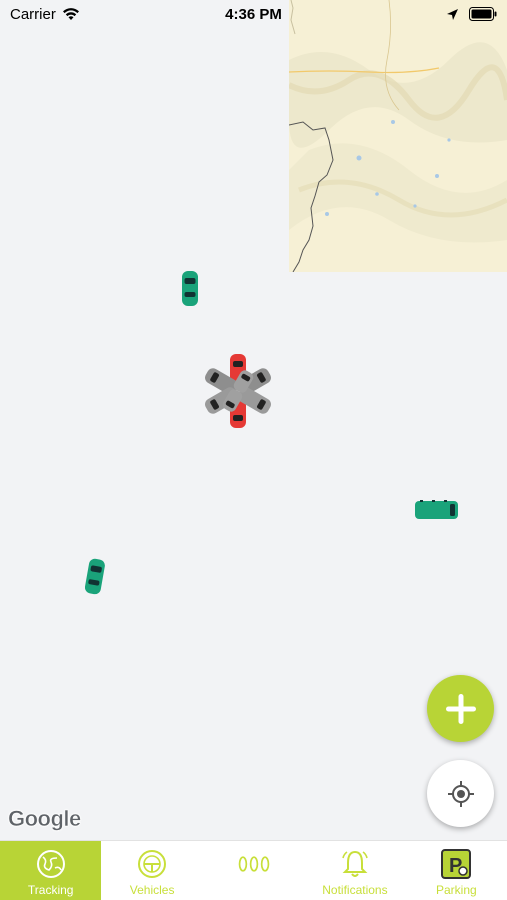 The width and height of the screenshot is (507, 900). What do you see at coordinates (33, 14) in the screenshot?
I see `carrier-label: Carrier` at bounding box center [33, 14].